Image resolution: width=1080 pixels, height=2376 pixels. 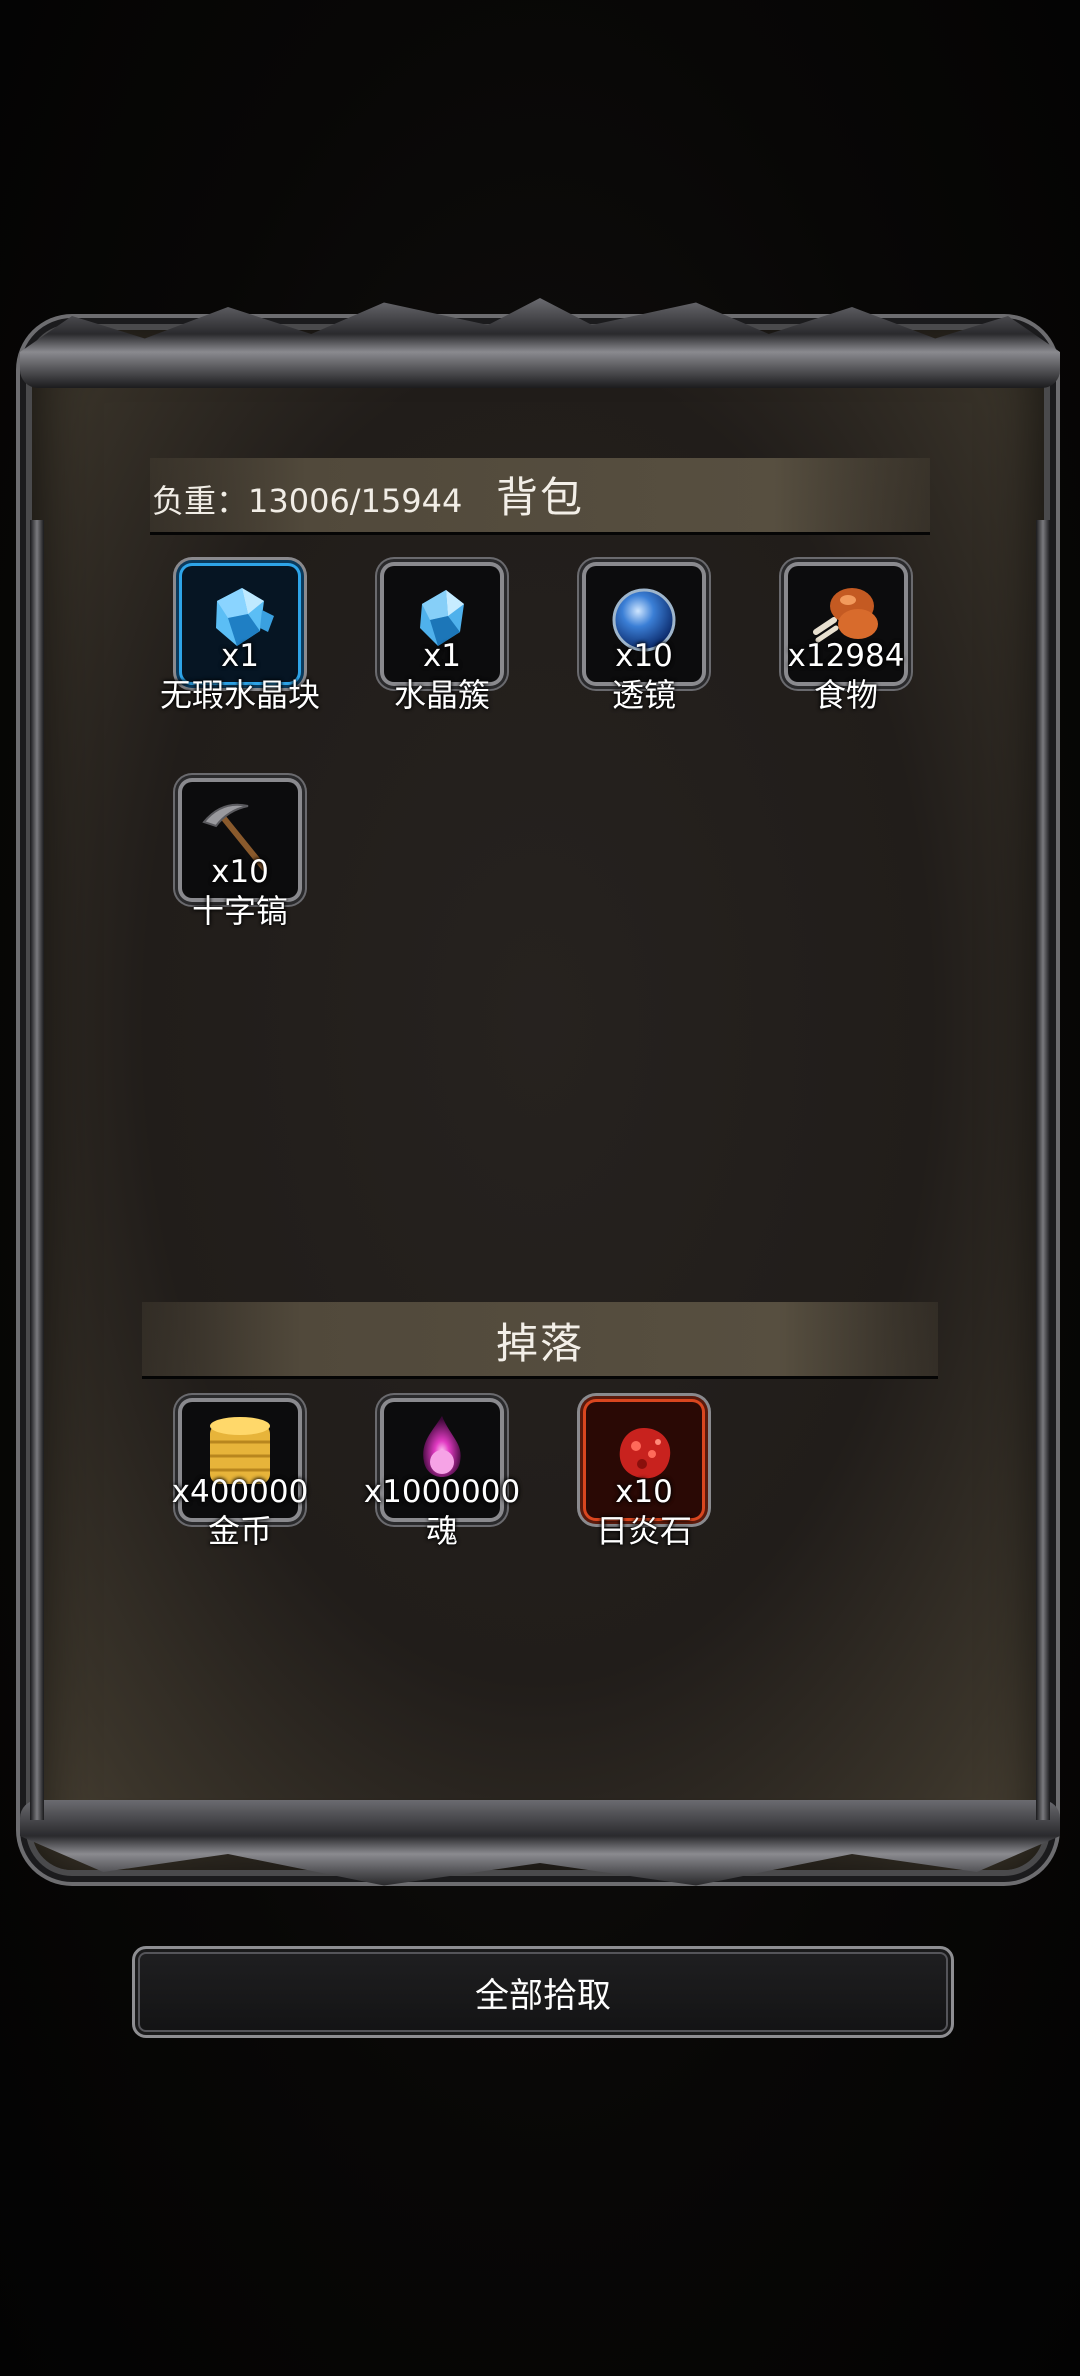 I want to click on item-slot: x400000, so click(x=240, y=1460).